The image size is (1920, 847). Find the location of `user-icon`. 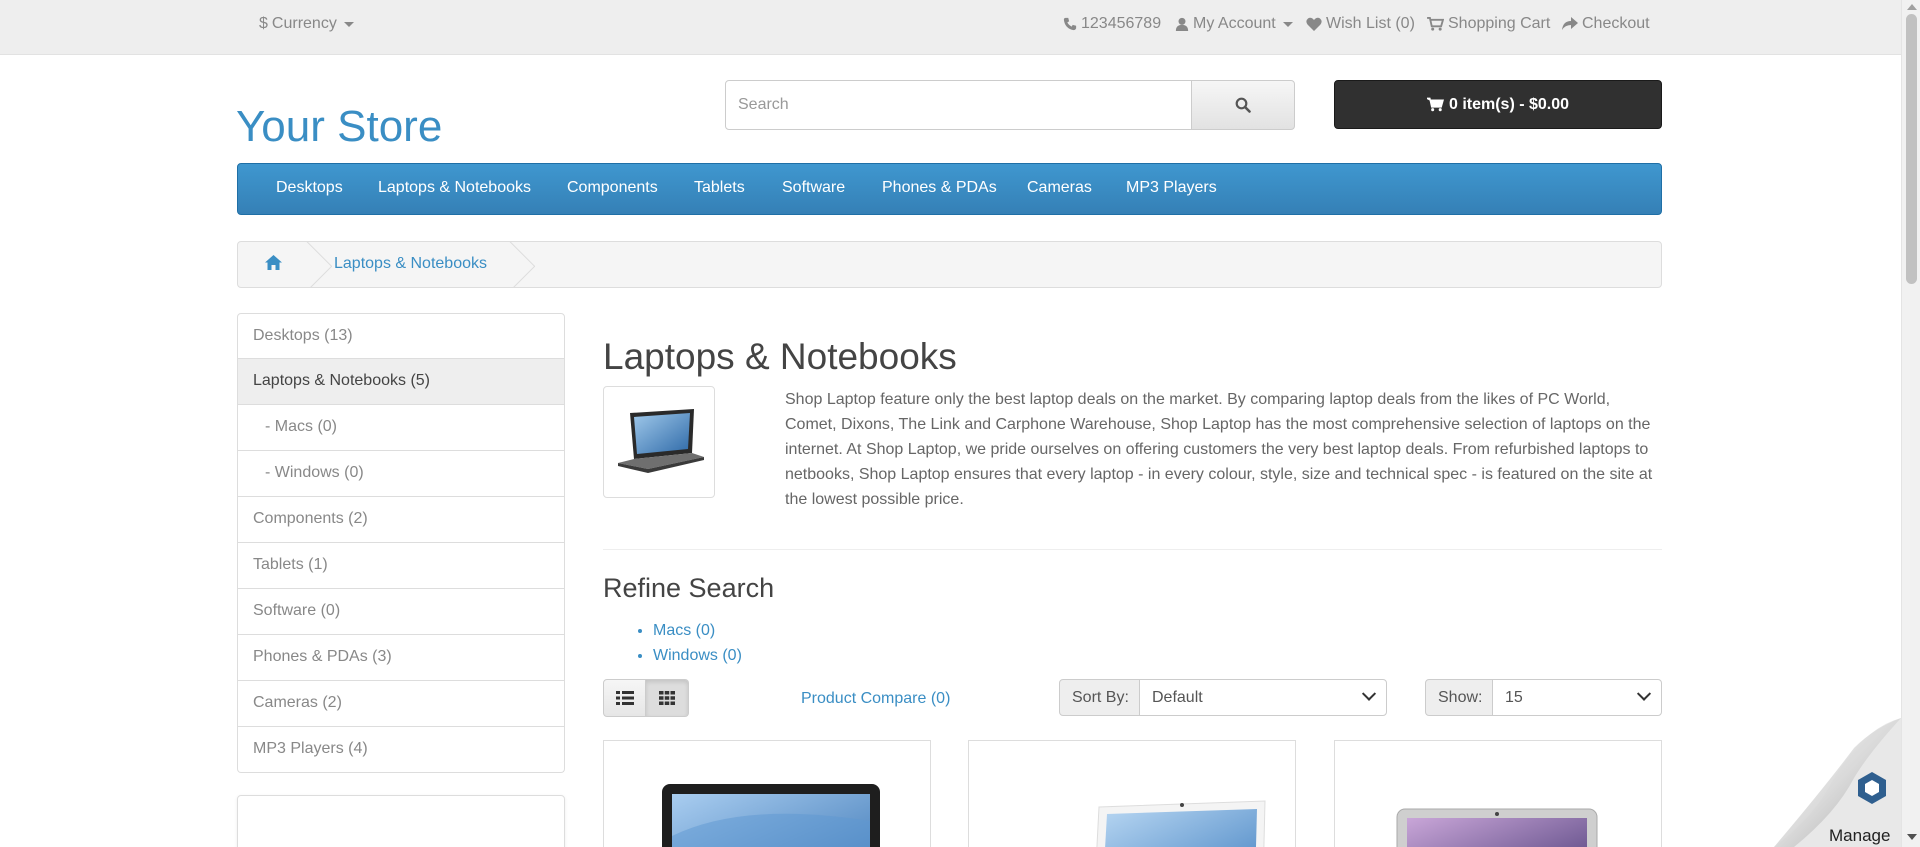

user-icon is located at coordinates (1182, 24).